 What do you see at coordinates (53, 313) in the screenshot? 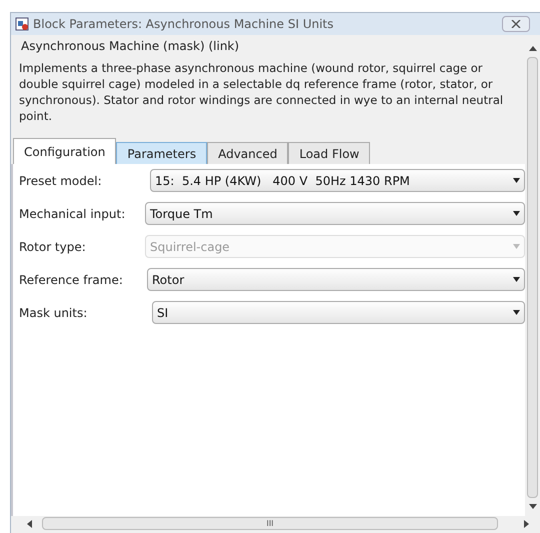
I see `field-label: Mask units:` at bounding box center [53, 313].